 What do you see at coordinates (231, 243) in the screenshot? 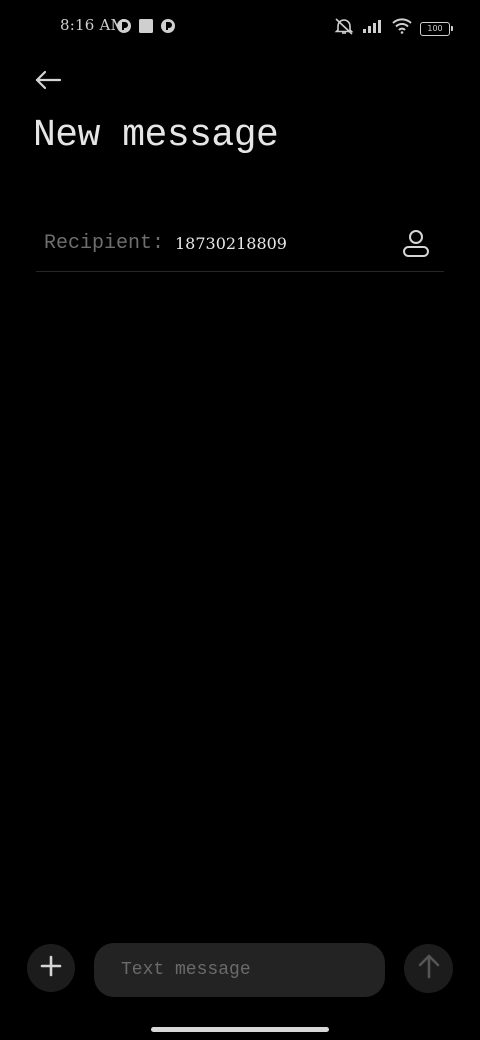
I see `recipient-number: 18730218809` at bounding box center [231, 243].